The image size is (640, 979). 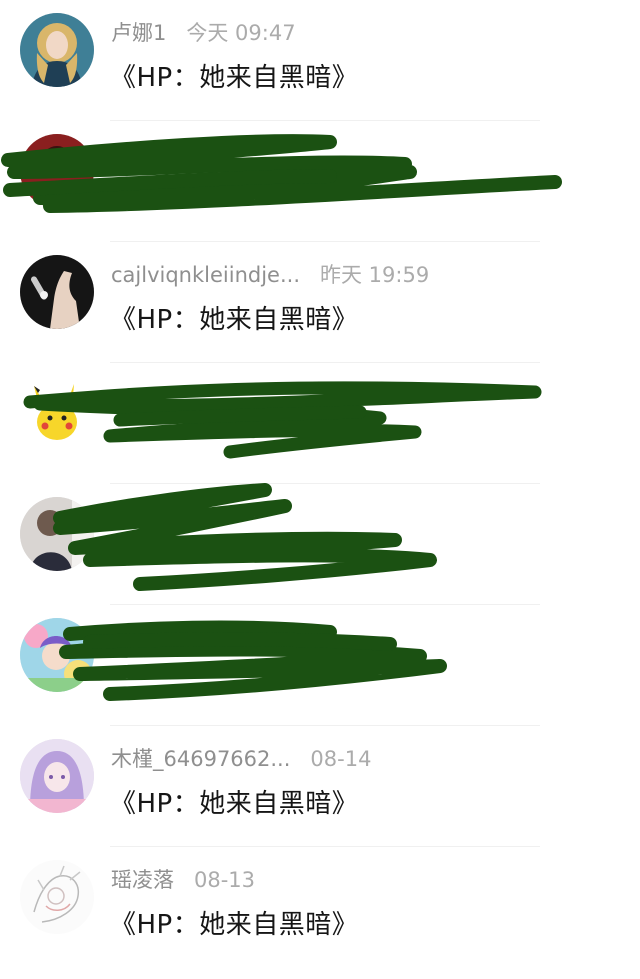 I want to click on message-meta: 木槿_64697662... 08-14, so click(x=241, y=757).